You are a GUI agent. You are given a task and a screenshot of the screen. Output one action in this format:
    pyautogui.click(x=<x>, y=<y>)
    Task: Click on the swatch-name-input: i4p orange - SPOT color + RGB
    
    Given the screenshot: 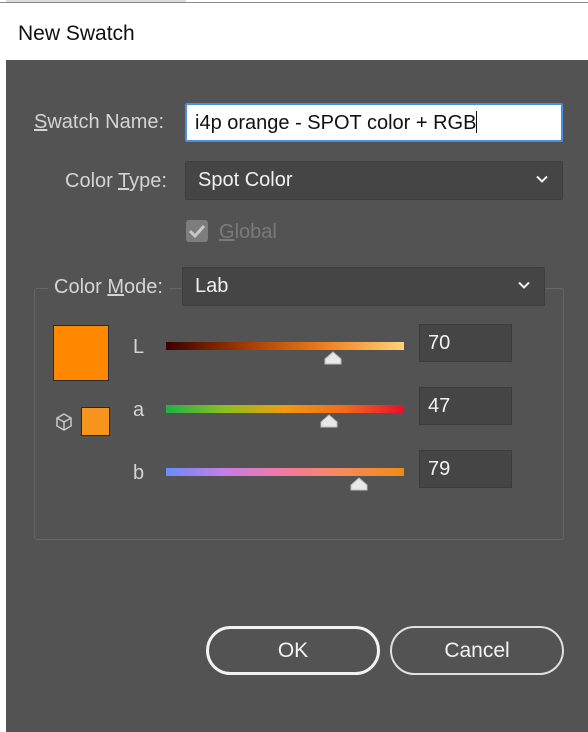 What is the action you would take?
    pyautogui.click(x=374, y=122)
    